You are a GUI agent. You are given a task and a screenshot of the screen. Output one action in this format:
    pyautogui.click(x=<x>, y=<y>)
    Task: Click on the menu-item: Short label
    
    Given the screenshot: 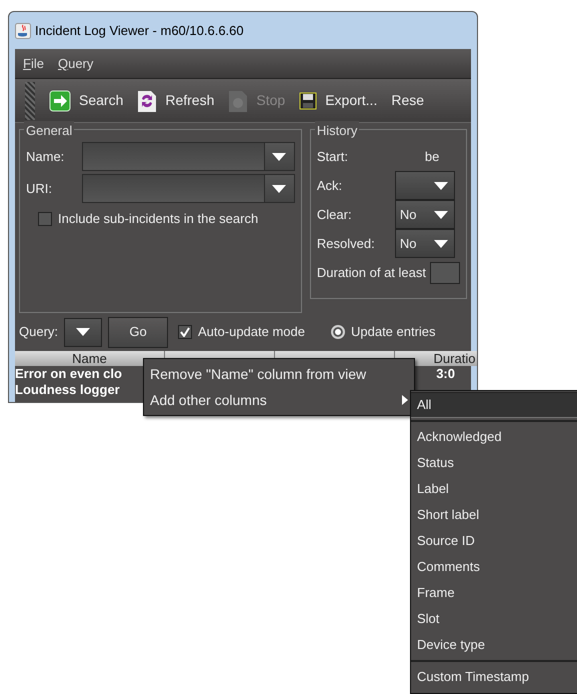 What is the action you would take?
    pyautogui.click(x=494, y=515)
    